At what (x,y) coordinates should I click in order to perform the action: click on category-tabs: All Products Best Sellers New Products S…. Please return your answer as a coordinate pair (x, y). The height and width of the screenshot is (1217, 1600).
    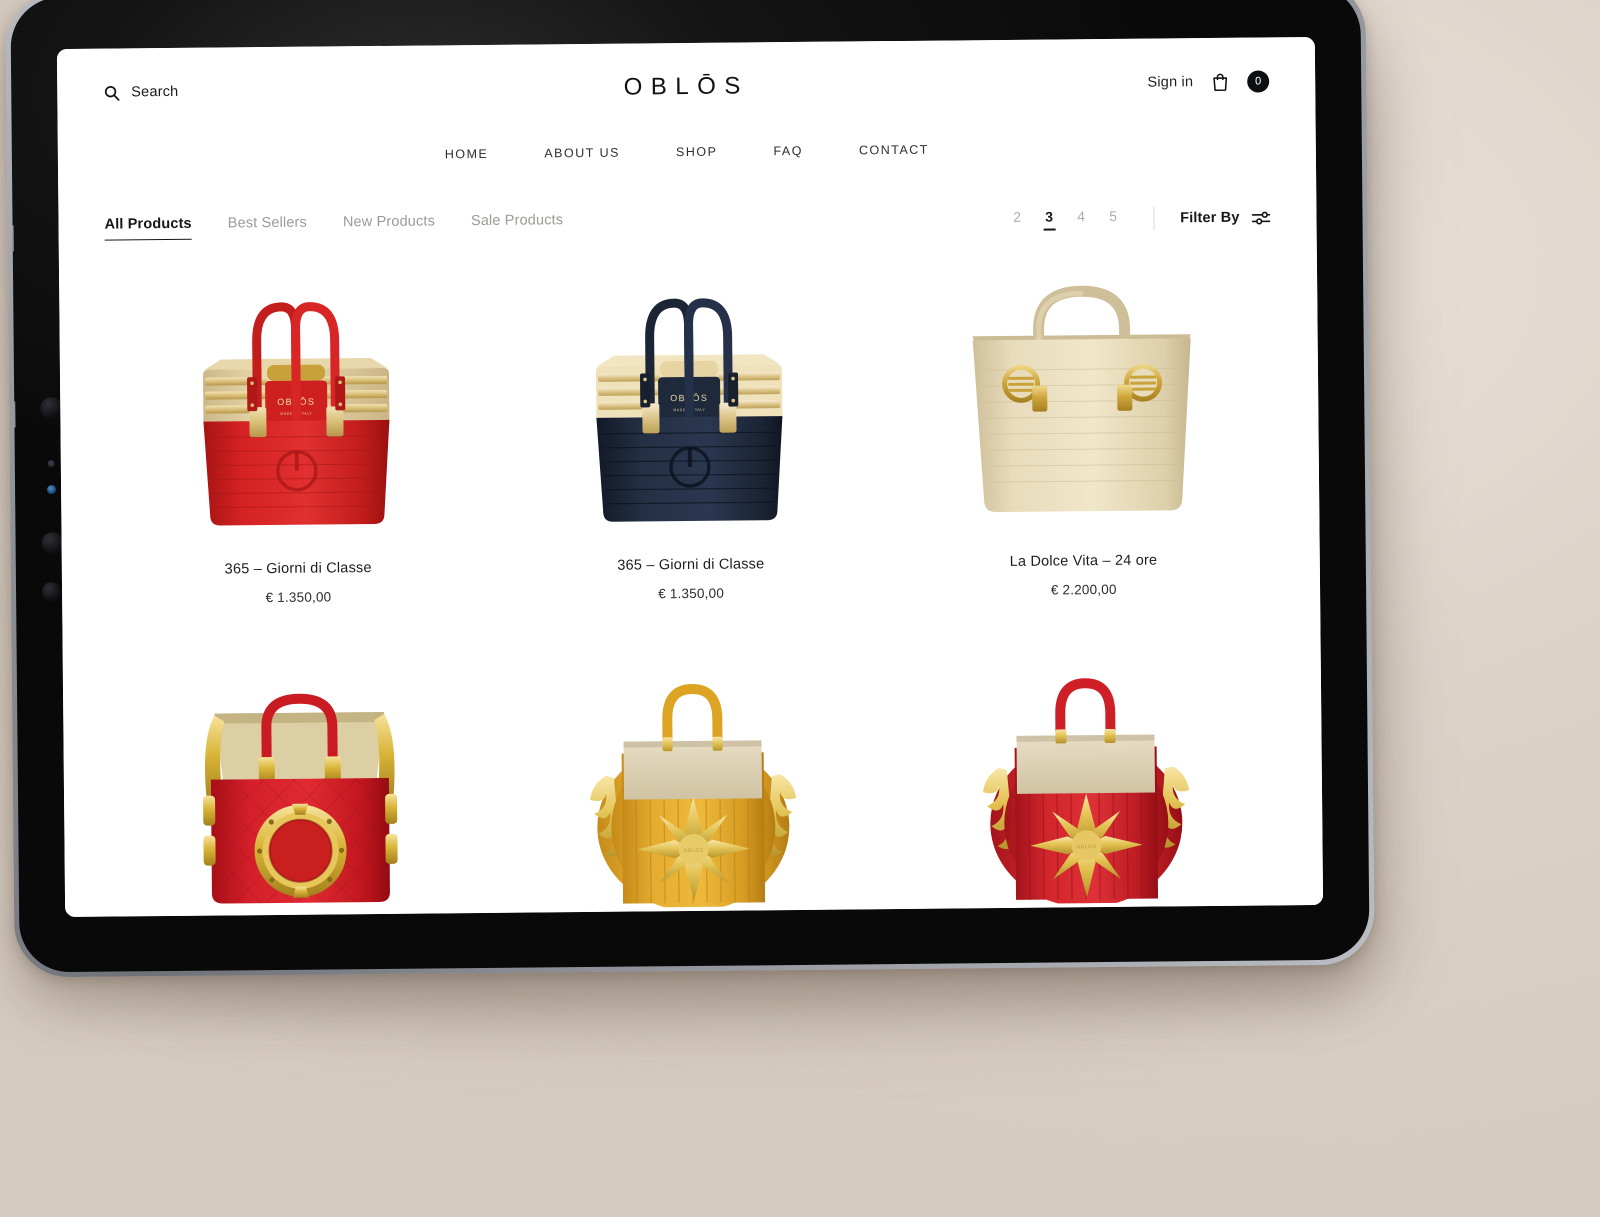
    Looking at the image, I should click on (333, 226).